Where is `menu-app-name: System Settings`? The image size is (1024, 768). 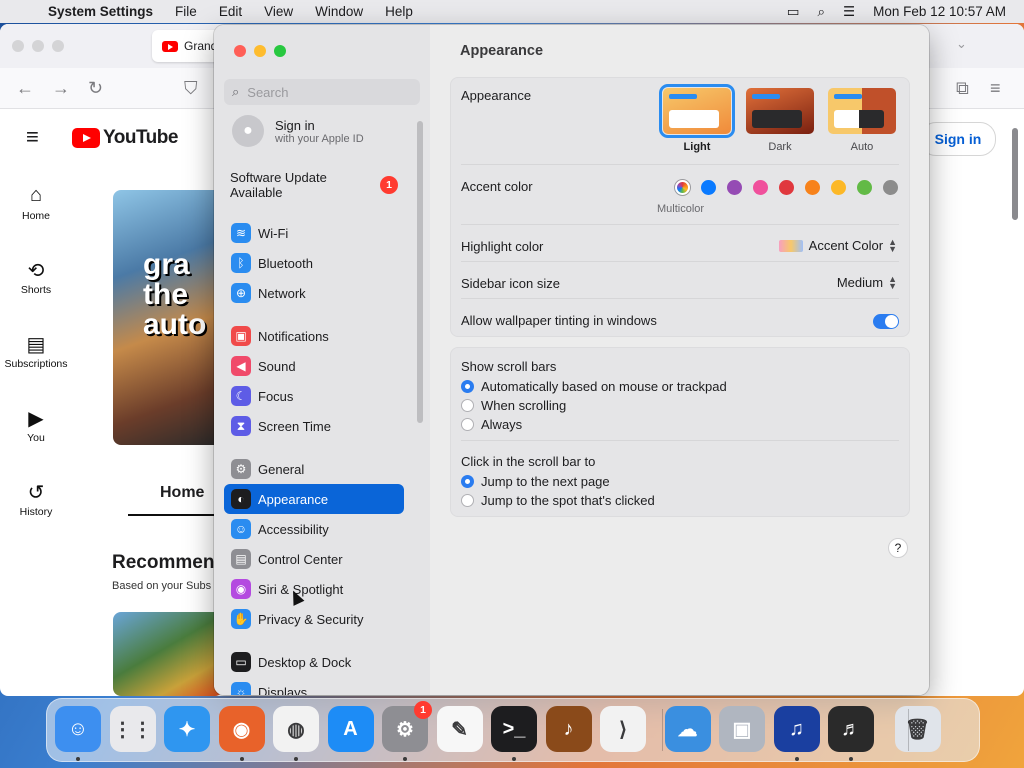 menu-app-name: System Settings is located at coordinates (100, 11).